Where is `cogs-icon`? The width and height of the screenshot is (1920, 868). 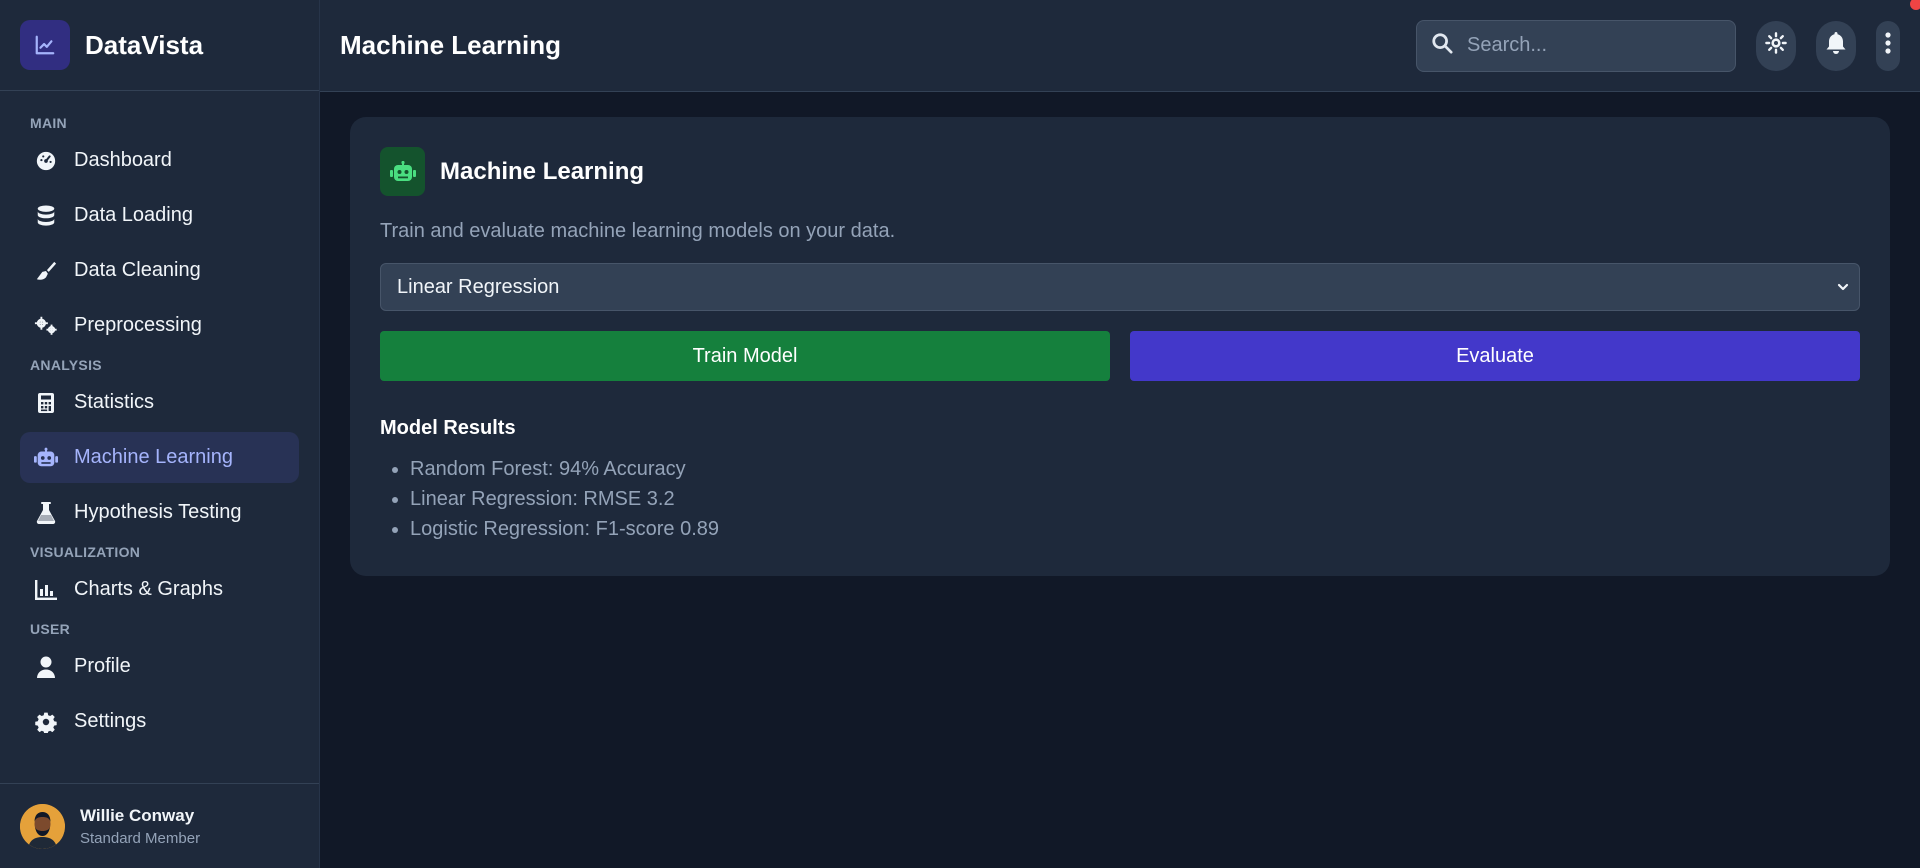
cogs-icon is located at coordinates (46, 326).